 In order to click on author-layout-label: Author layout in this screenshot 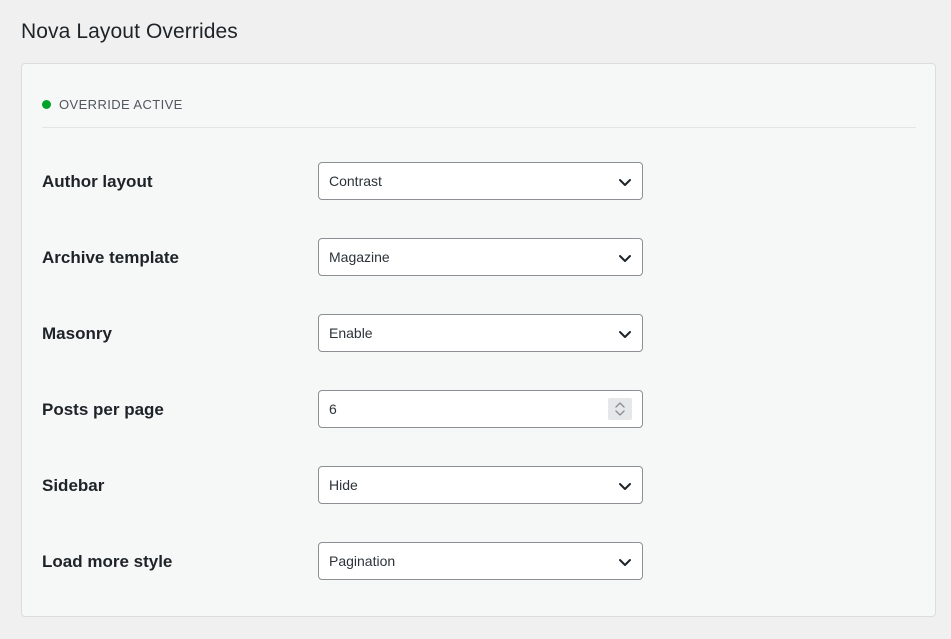, I will do `click(97, 181)`.